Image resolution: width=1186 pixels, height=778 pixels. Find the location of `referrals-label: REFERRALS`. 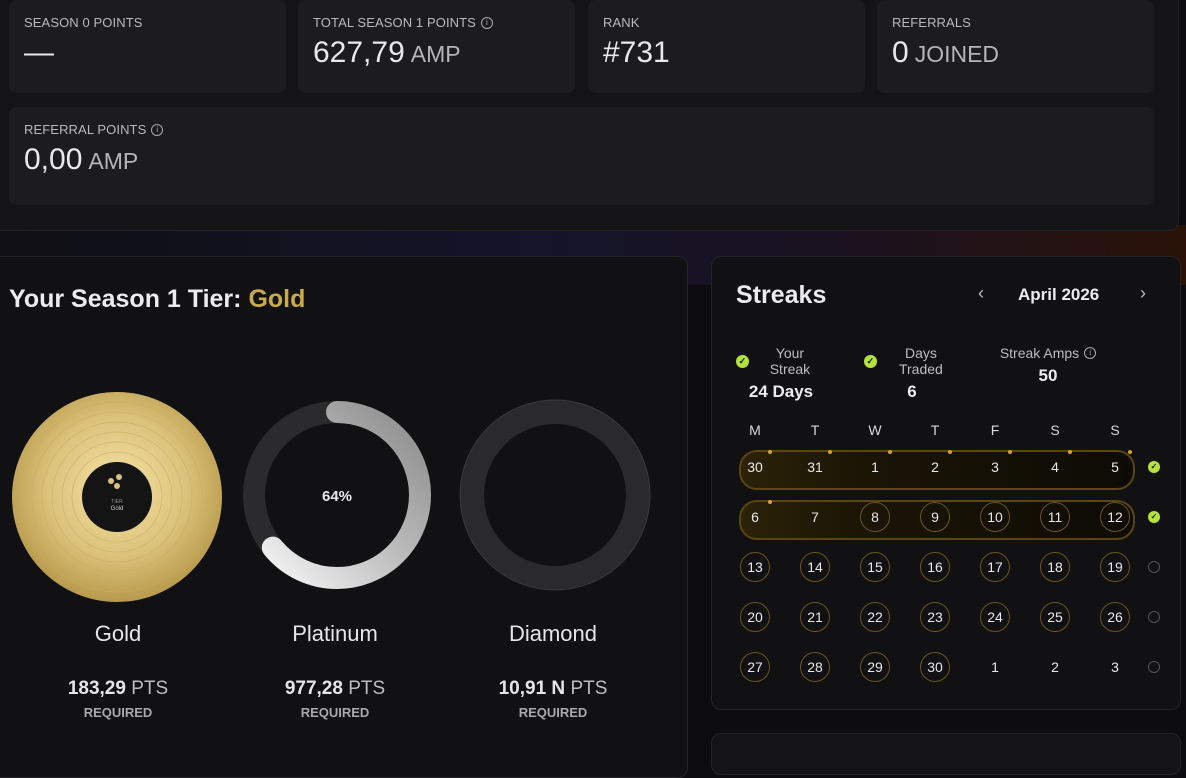

referrals-label: REFERRALS is located at coordinates (931, 22).